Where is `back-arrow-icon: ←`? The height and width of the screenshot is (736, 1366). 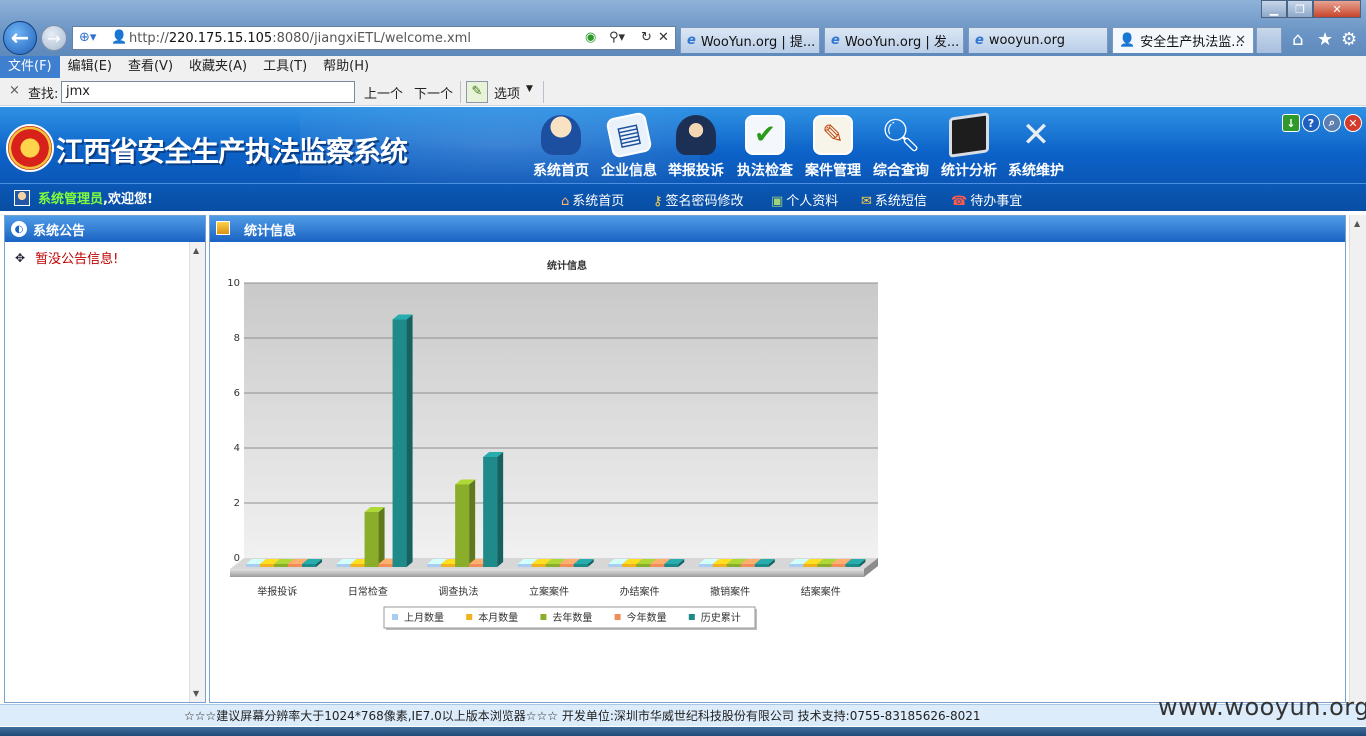 back-arrow-icon: ← is located at coordinates (20, 38).